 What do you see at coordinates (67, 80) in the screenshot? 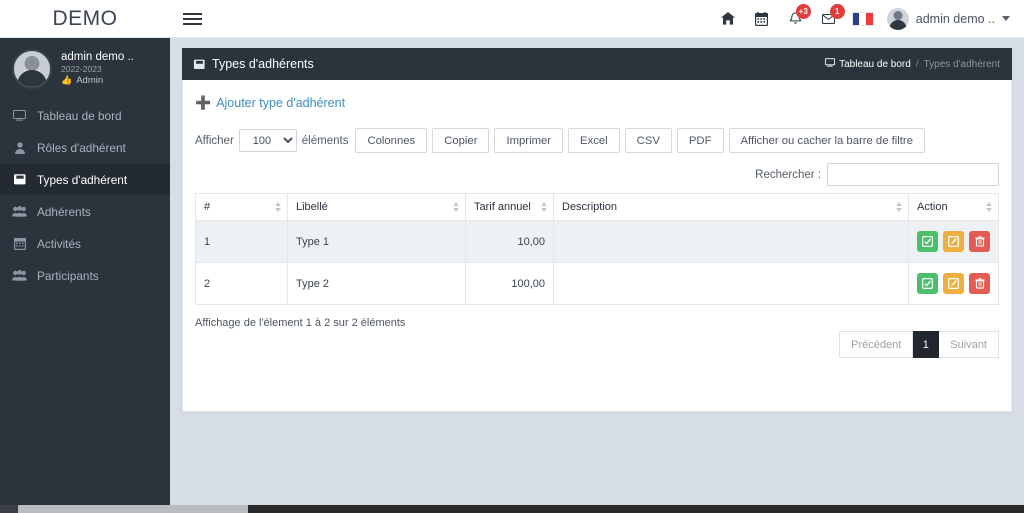
I see `thumbs-up-icon: 👍` at bounding box center [67, 80].